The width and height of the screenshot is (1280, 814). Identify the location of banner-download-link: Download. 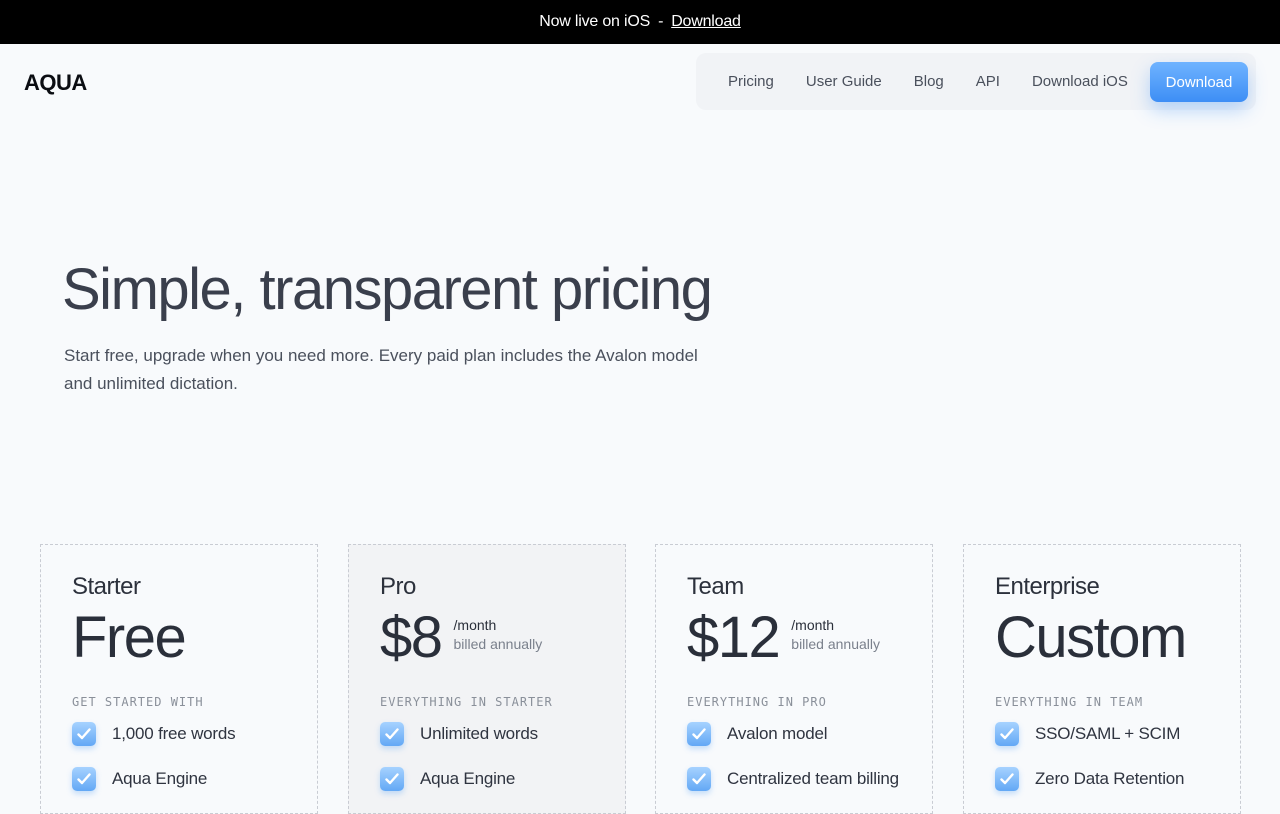
(706, 22).